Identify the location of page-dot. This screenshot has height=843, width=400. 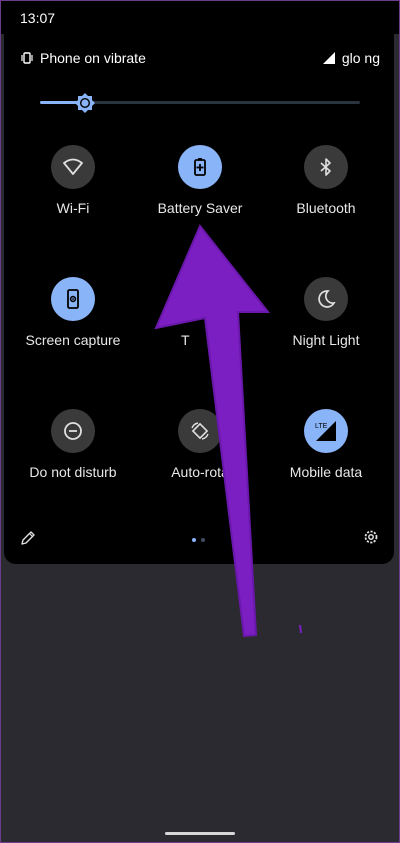
(203, 540).